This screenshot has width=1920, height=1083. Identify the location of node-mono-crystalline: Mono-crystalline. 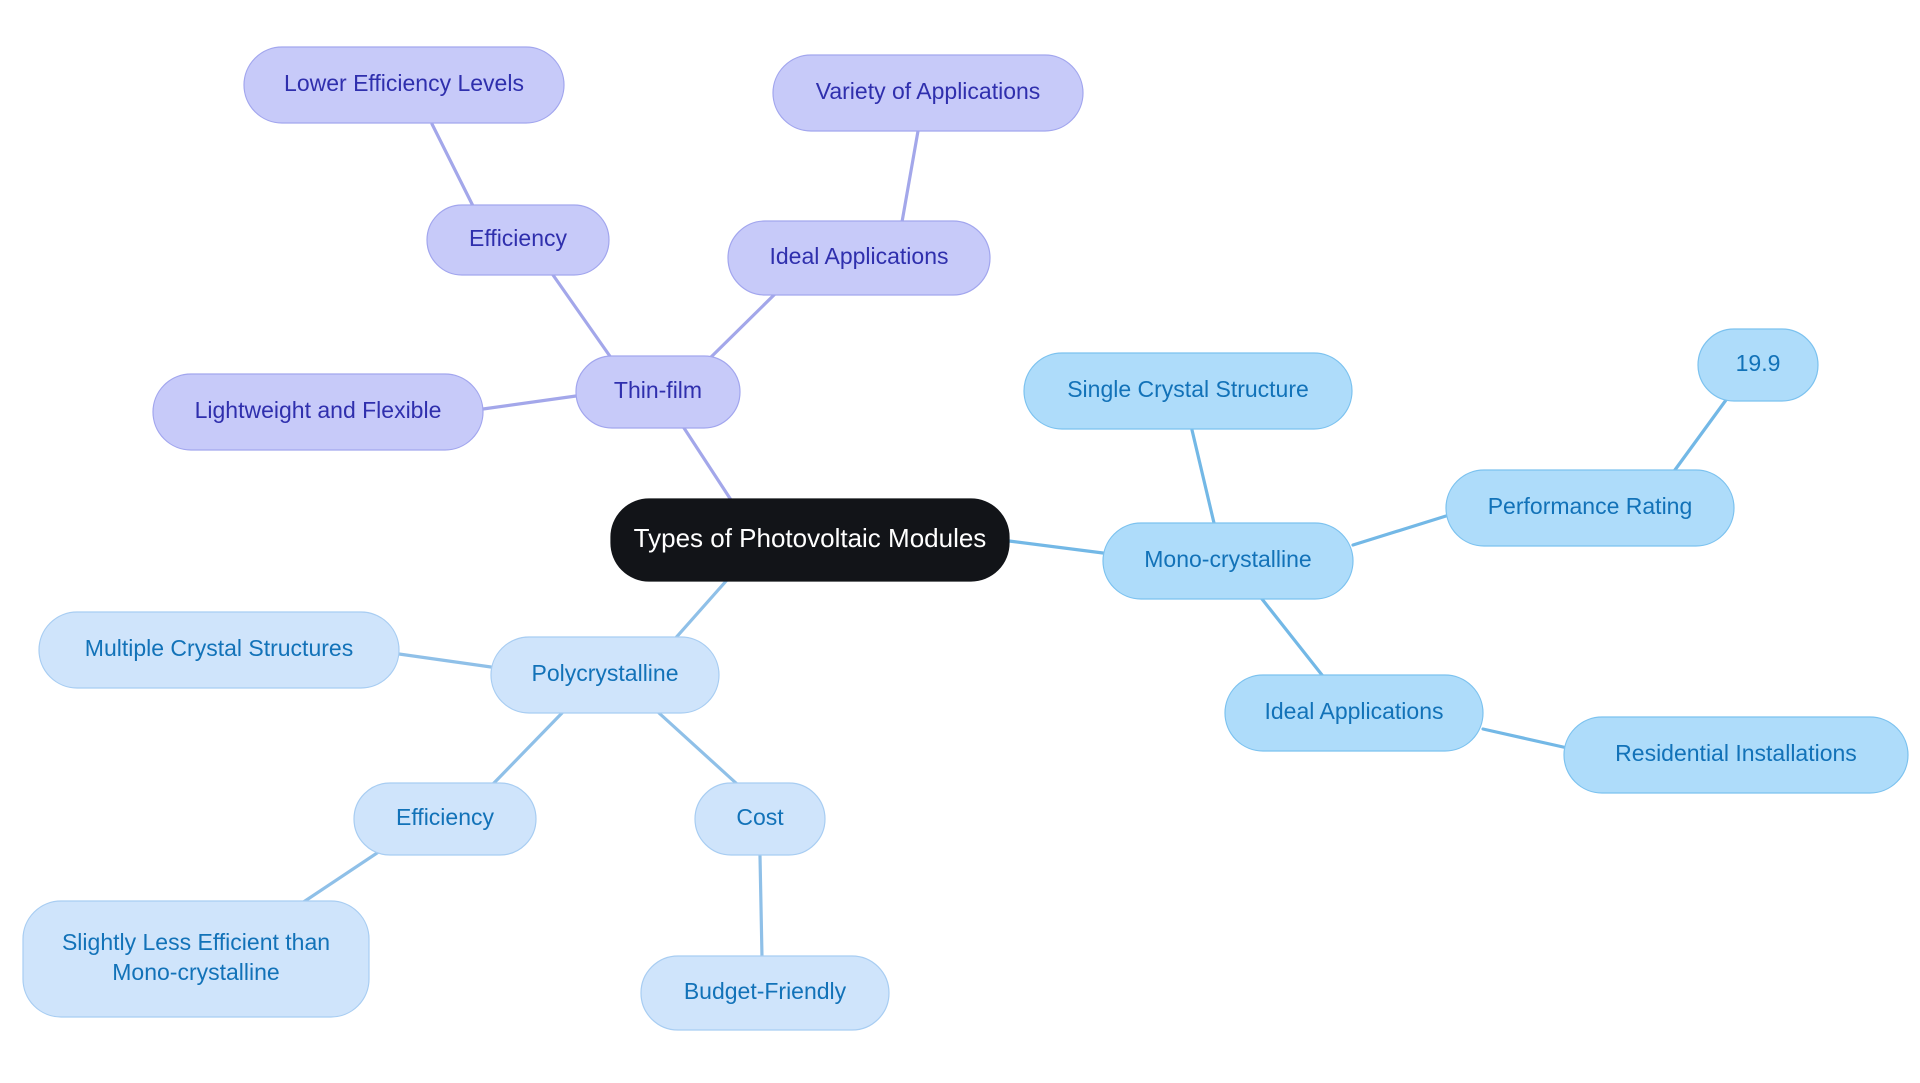
(1228, 561).